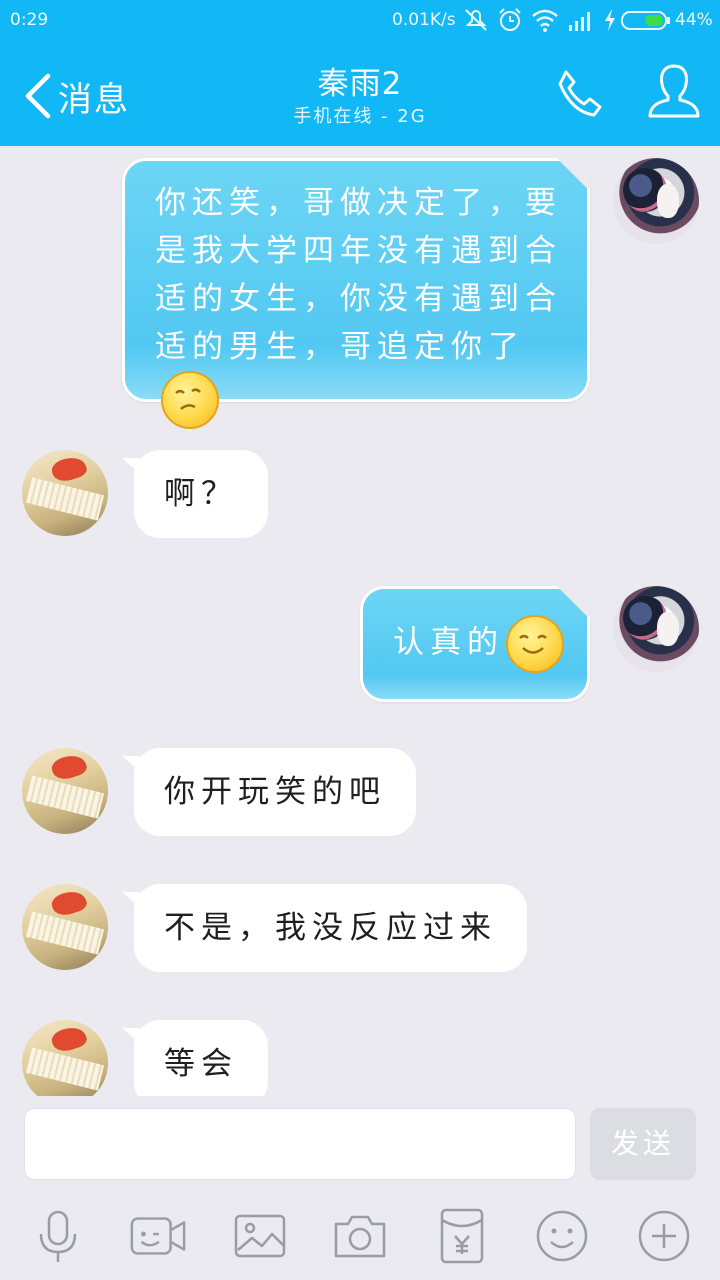  I want to click on message-text: 你开玩笑的吧, so click(275, 792).